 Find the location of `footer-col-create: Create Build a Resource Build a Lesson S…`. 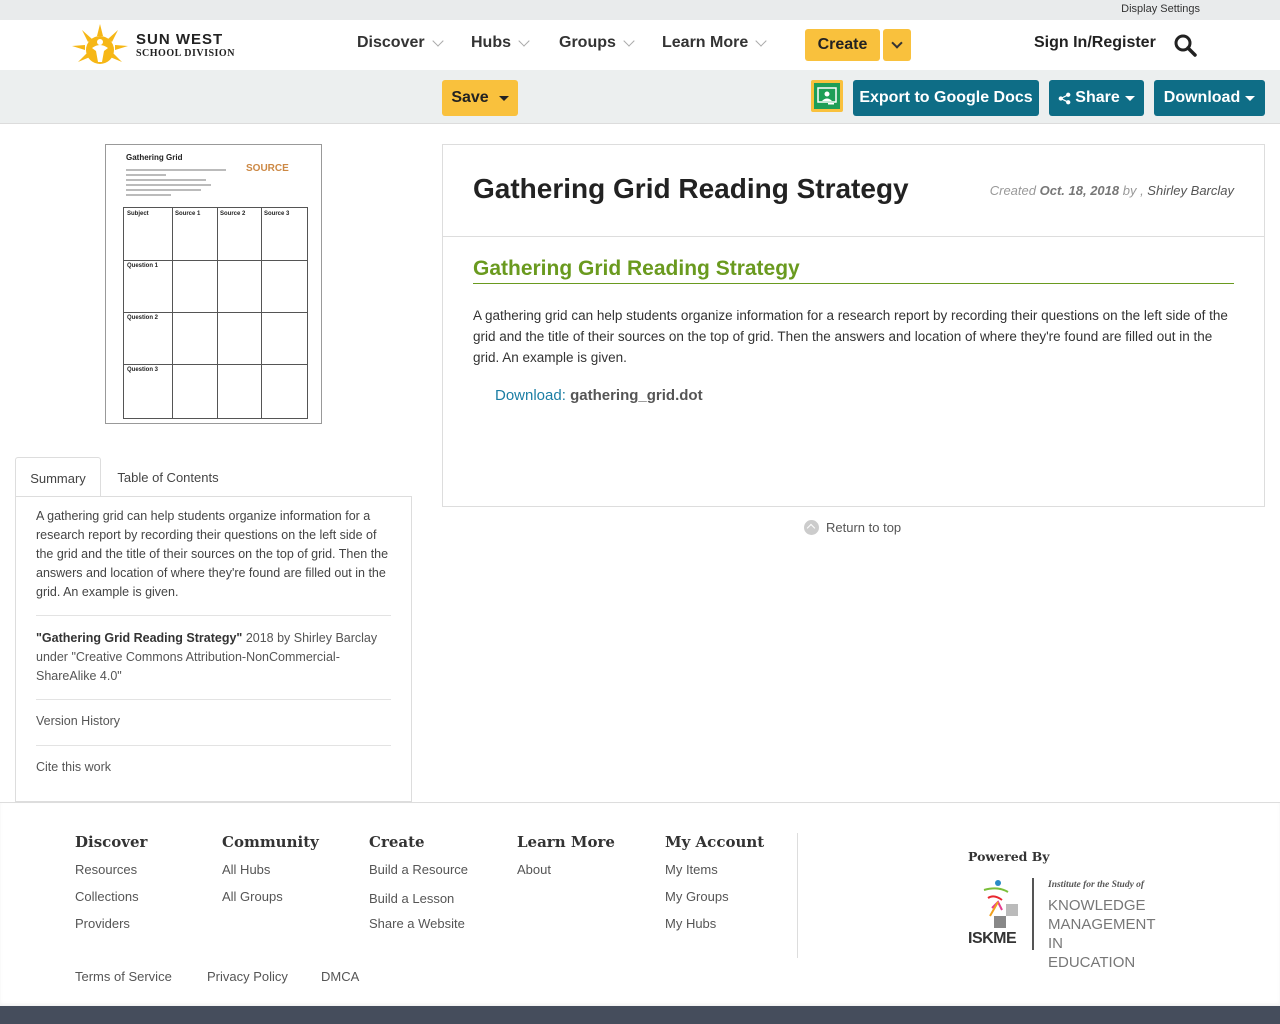

footer-col-create: Create Build a Resource Build a Lesson S… is located at coordinates (418, 887).